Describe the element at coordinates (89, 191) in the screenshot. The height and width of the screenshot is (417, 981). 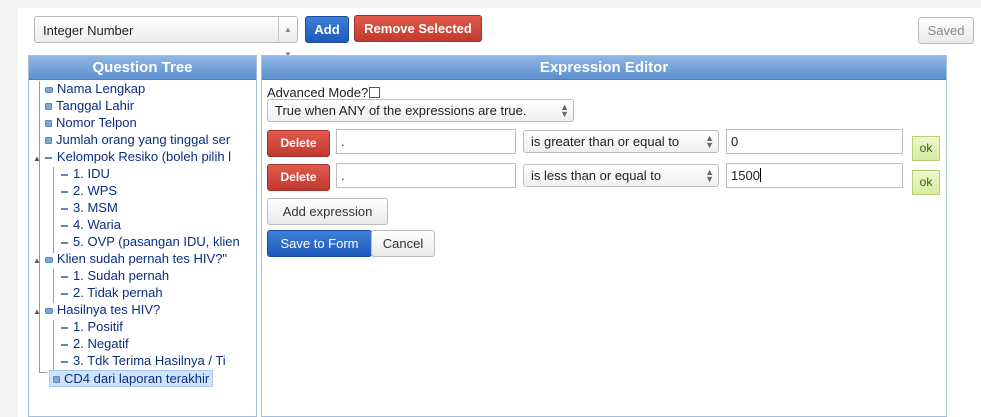
I see `tree-item: 2. WPS` at that location.